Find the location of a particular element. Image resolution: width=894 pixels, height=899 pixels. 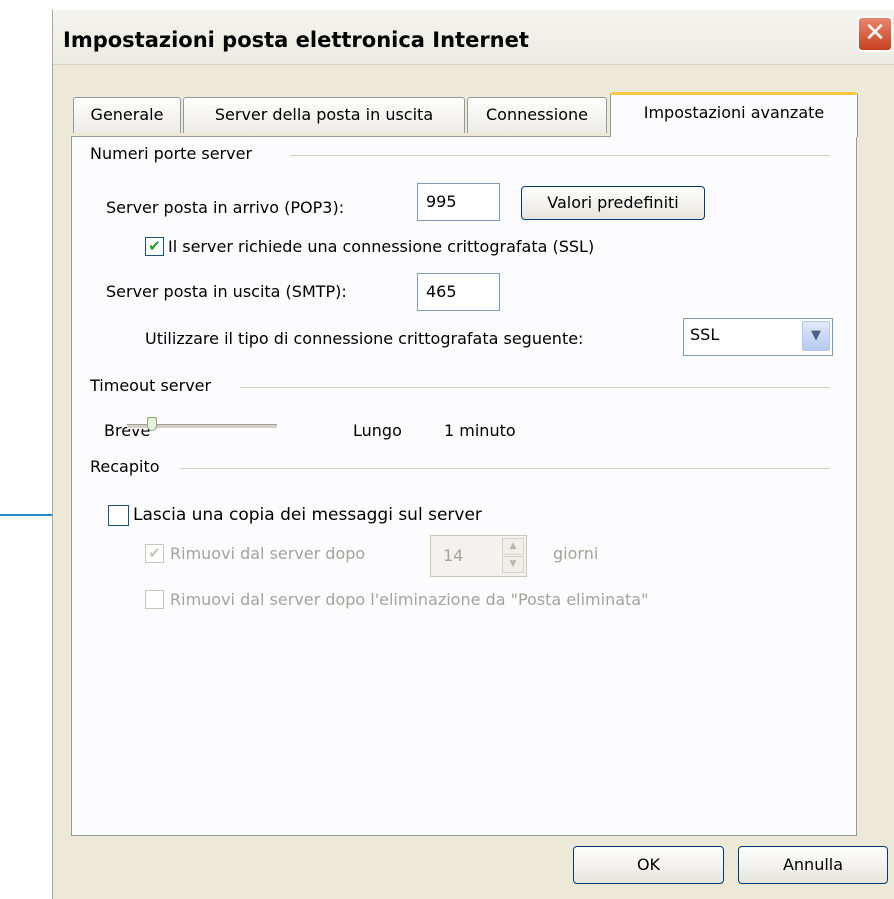

remove-after-days-value: 14 is located at coordinates (453, 555).